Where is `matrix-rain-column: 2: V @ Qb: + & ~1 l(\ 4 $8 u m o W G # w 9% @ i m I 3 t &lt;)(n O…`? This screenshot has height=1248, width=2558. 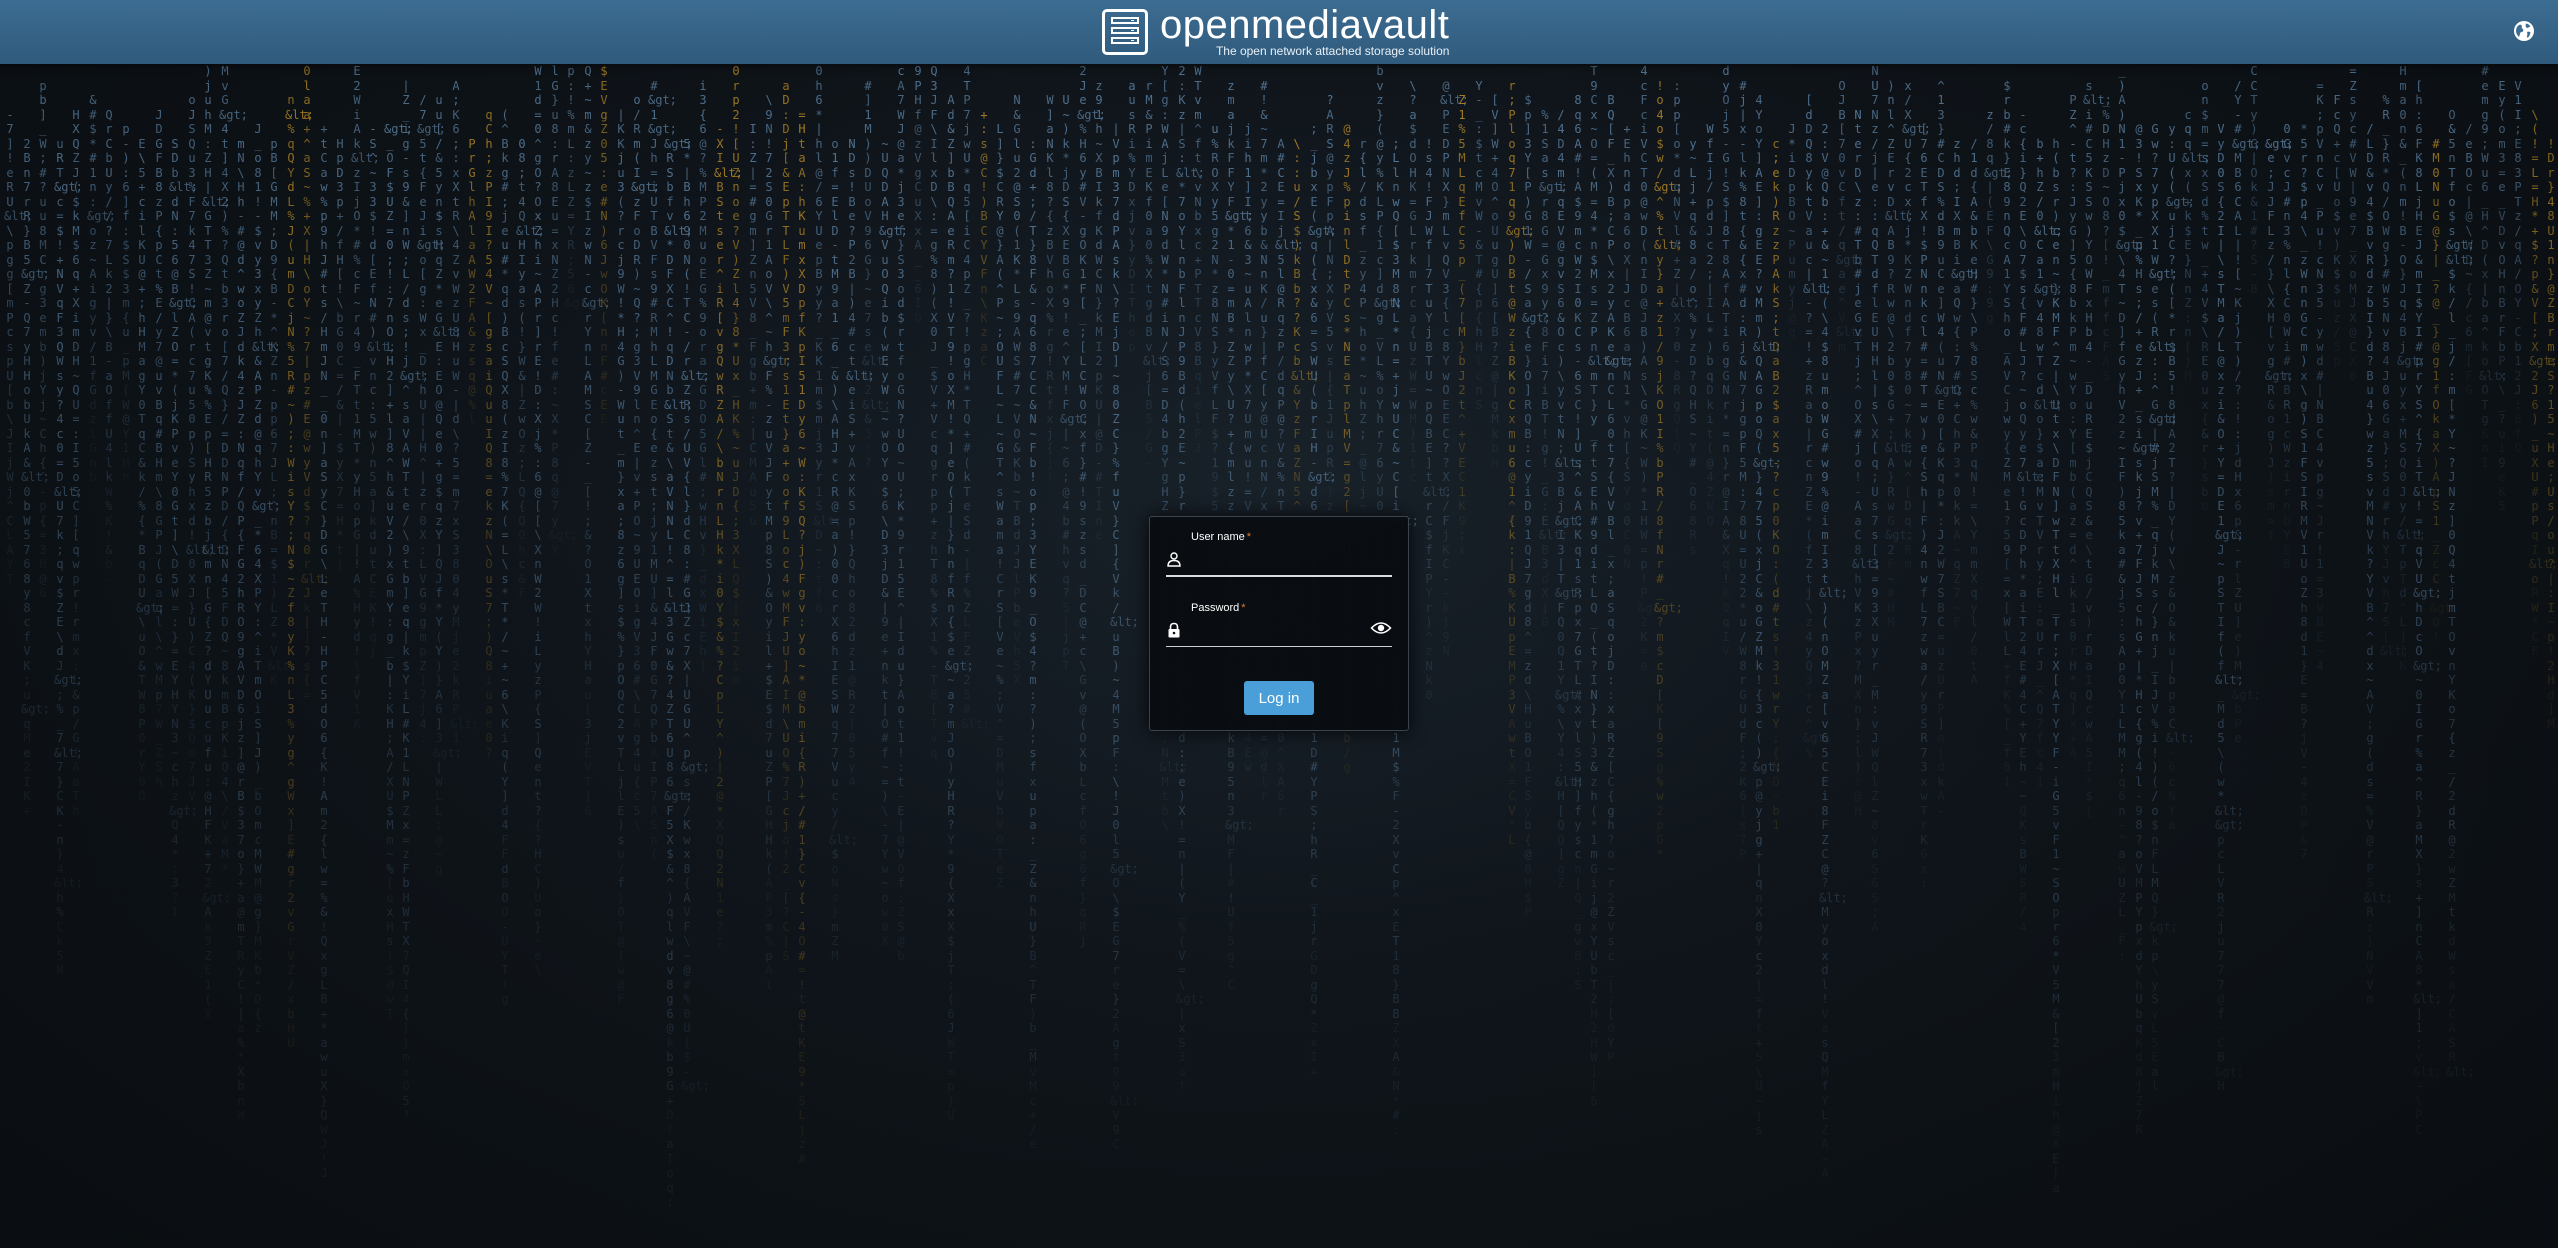 matrix-rain-column: 2: V @ Qb: + & ~1 l(\ 4 $8 u m o W G # w 9% @ i m I 3 t &lt;)(n O… is located at coordinates (1833, 622).